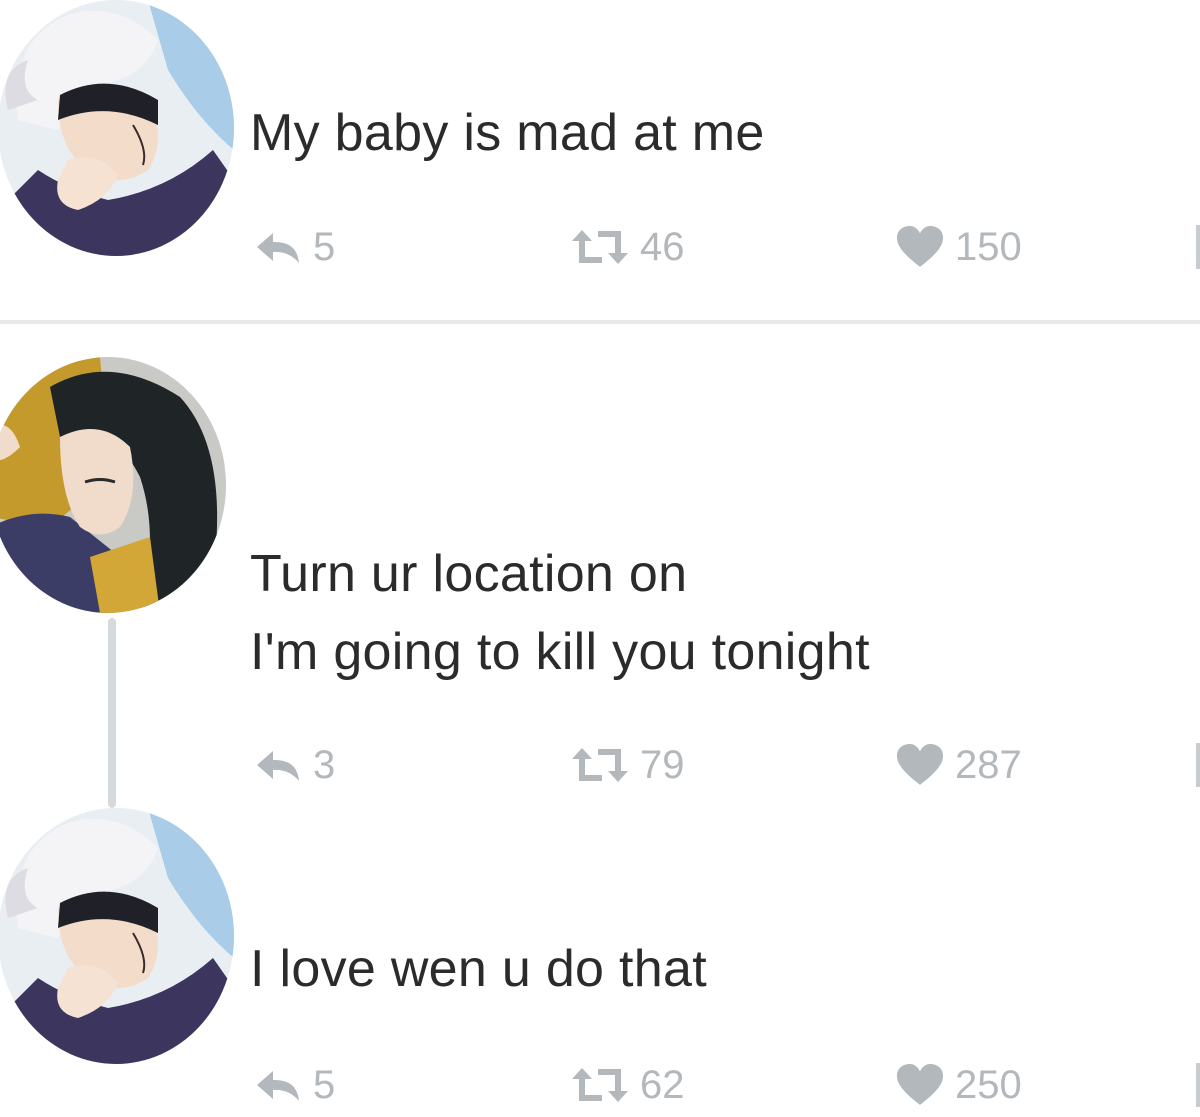 The width and height of the screenshot is (1200, 1117). I want to click on retweet-count: 62, so click(662, 1085).